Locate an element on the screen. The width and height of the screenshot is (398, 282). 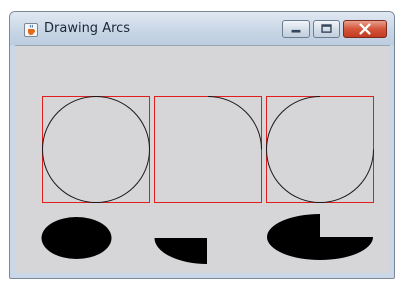
filled-pie-arc is located at coordinates (320, 237).